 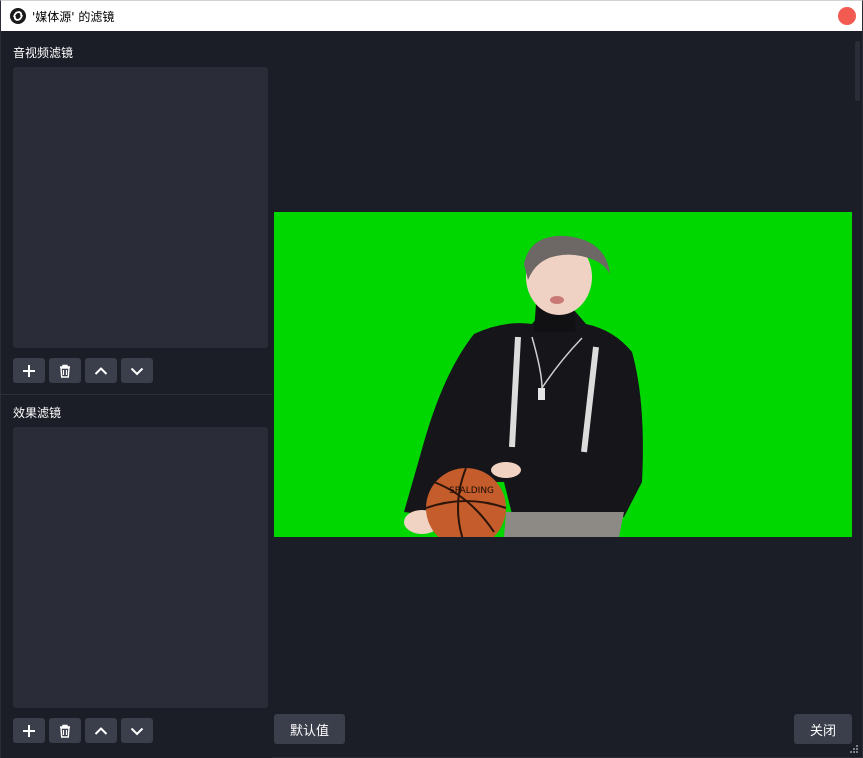 I want to click on move-effect-filter-down-button, so click(x=137, y=730).